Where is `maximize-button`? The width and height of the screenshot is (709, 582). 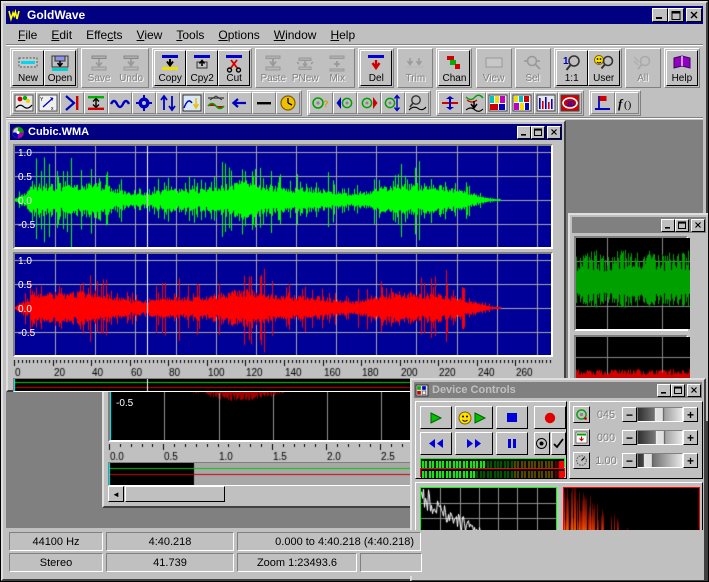 maximize-button is located at coordinates (676, 15).